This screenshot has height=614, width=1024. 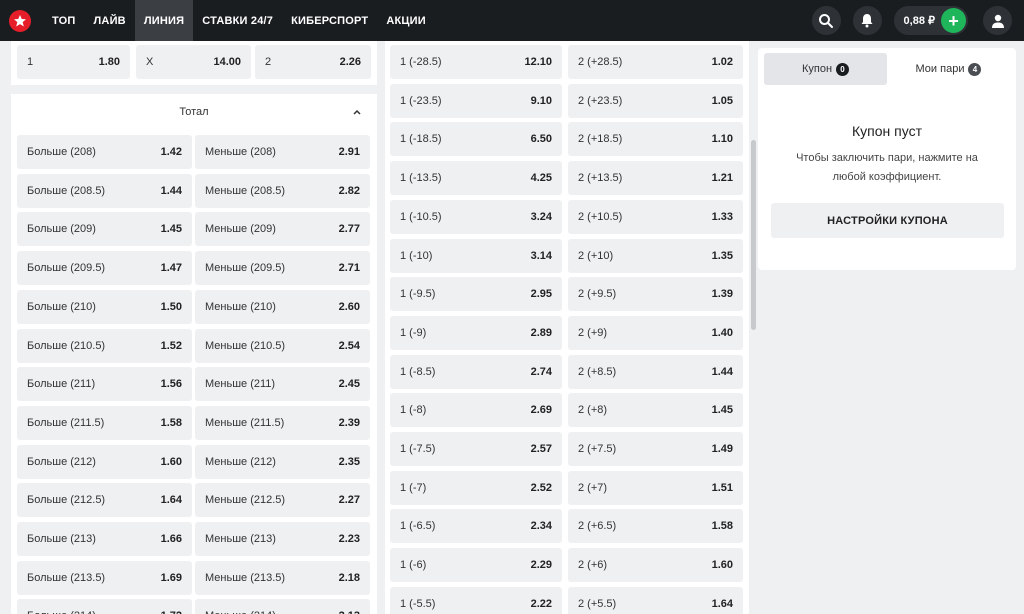 I want to click on handicap-home-odd: 1 (-5.5) 2.22, so click(x=476, y=600).